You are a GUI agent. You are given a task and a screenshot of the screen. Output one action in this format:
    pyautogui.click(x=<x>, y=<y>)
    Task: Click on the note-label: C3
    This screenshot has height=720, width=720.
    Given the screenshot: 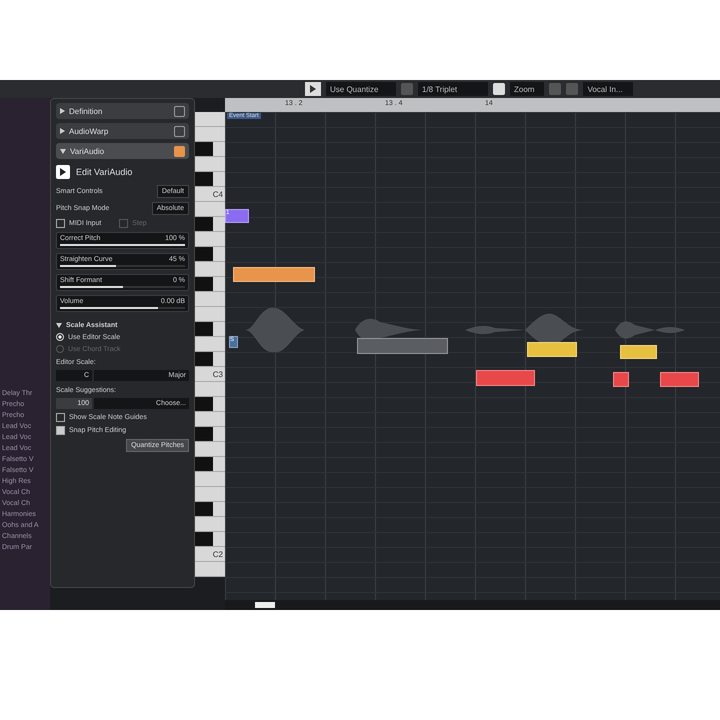 What is the action you would take?
    pyautogui.click(x=218, y=374)
    